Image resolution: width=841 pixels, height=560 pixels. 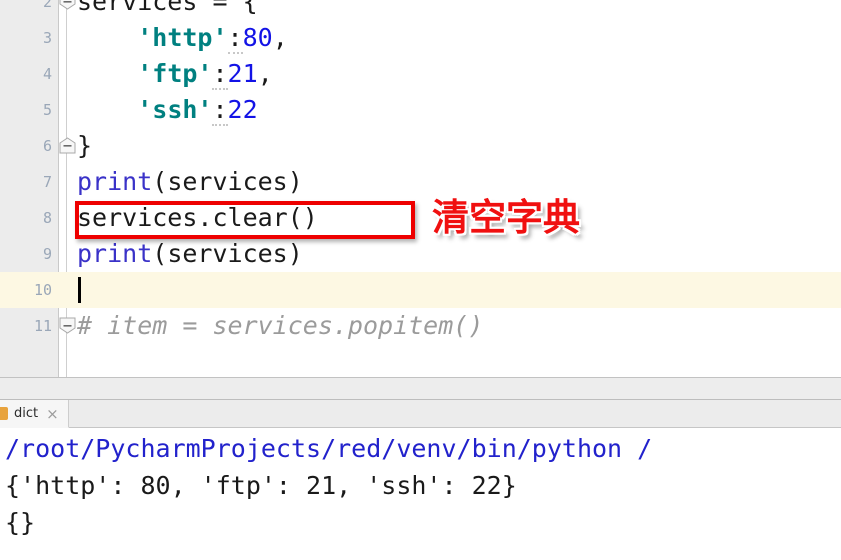 I want to click on gutter-line-number: 3, so click(x=29, y=38).